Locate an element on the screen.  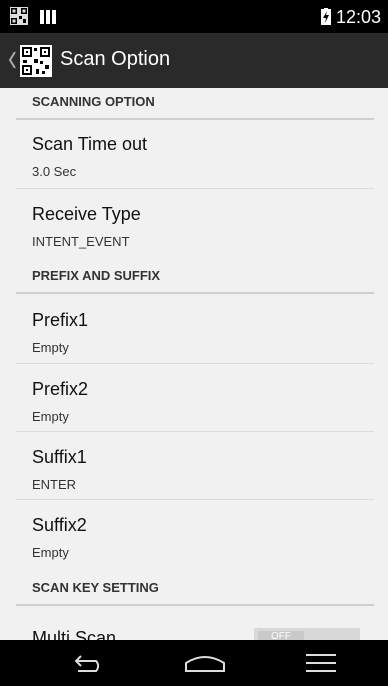
pref-summary: 3.0 Sec is located at coordinates (54, 171).